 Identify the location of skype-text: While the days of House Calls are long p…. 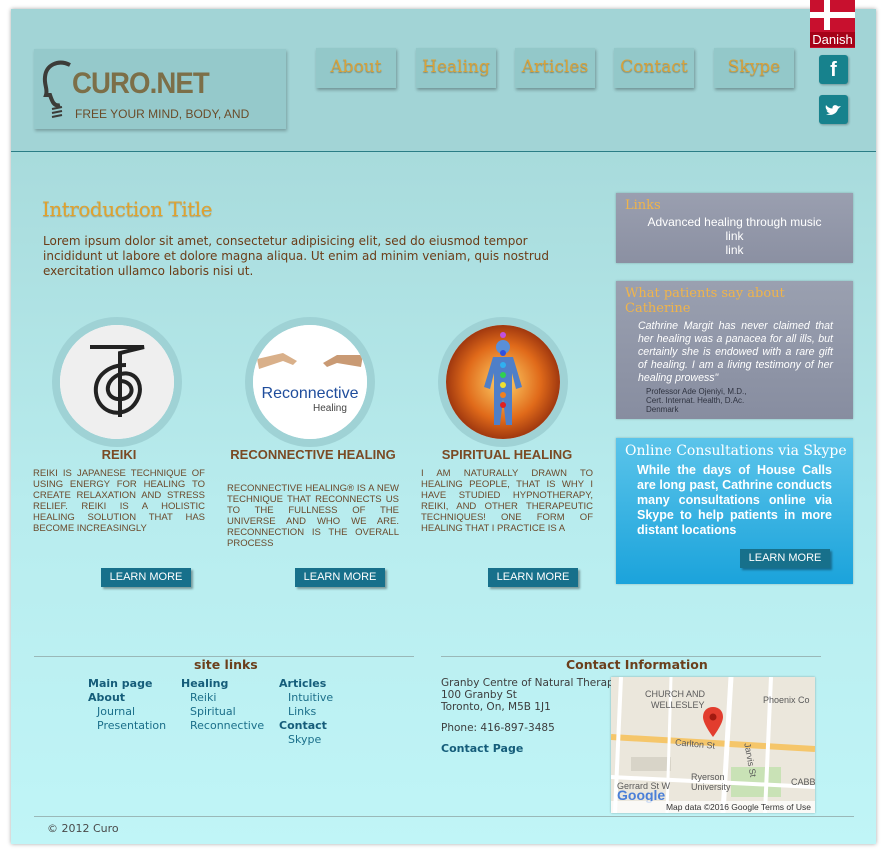
(734, 500).